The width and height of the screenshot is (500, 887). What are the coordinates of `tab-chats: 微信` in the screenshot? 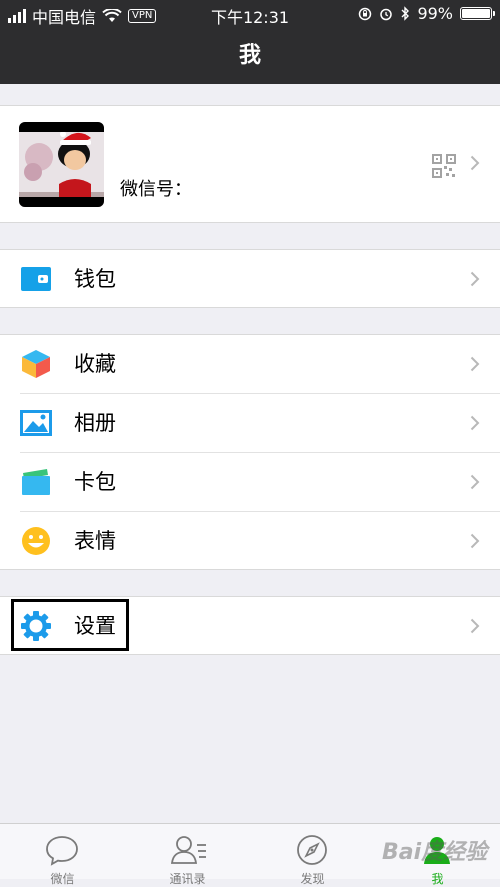 It's located at (62, 855).